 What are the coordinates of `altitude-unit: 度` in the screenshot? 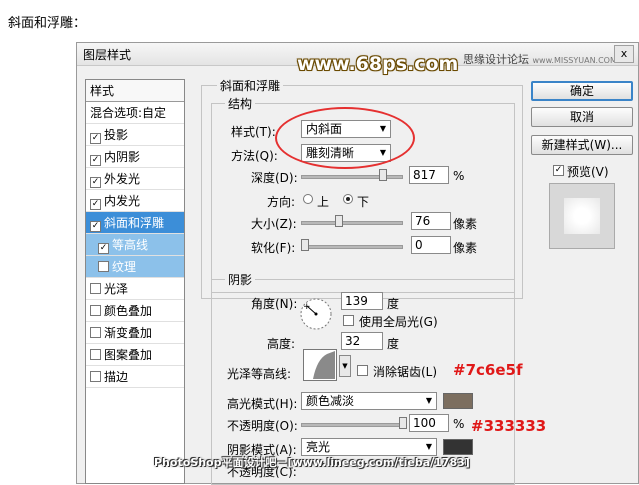 It's located at (393, 344).